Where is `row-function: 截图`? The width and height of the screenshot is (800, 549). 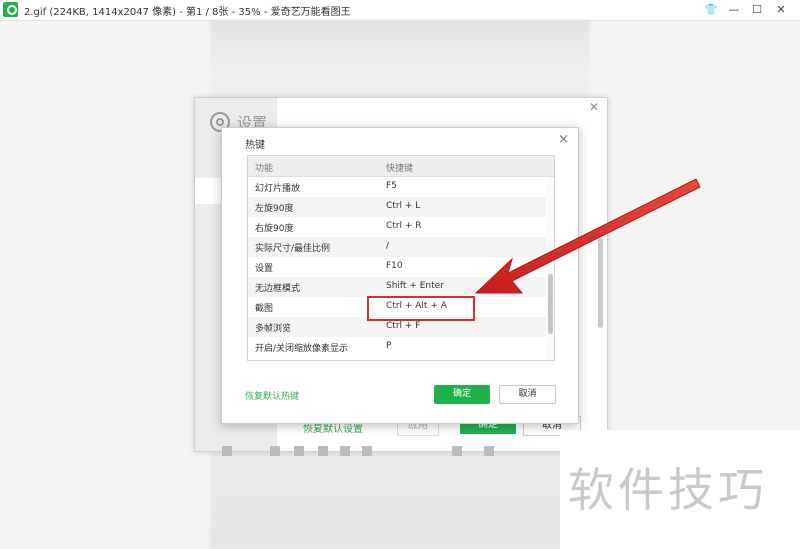 row-function: 截图 is located at coordinates (264, 309).